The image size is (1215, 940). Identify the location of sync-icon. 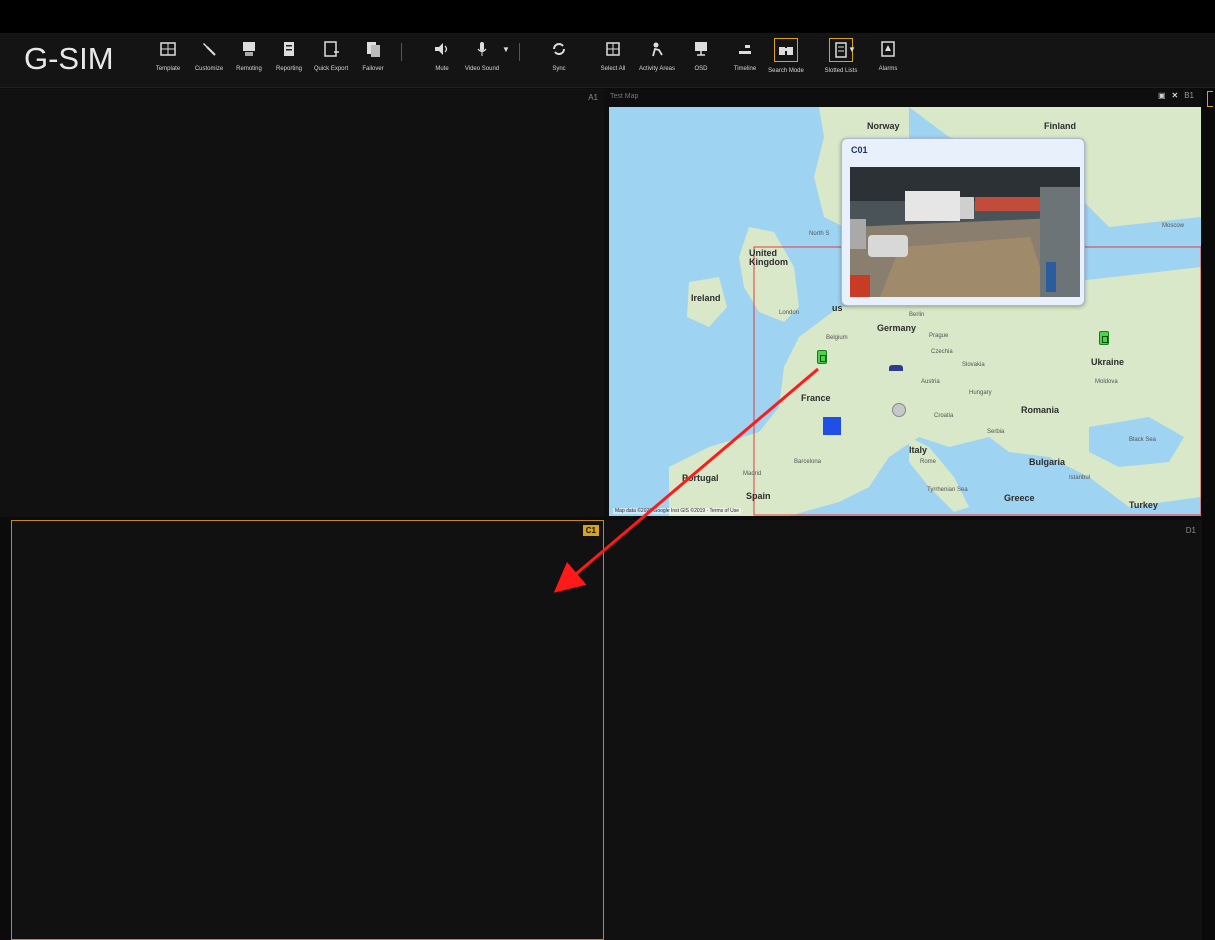
(559, 49).